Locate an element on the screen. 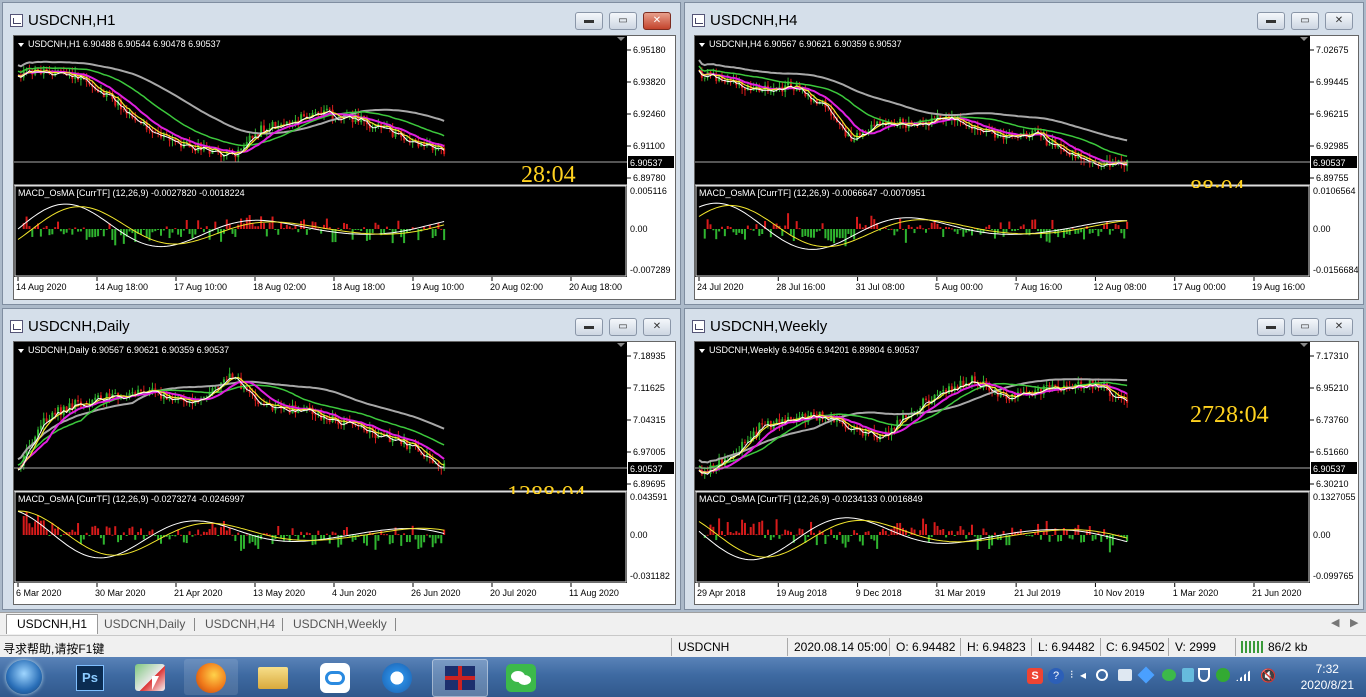 This screenshot has width=1366, height=697. tab-usdcnh-h1: USDCNH,H1 is located at coordinates (52, 624).